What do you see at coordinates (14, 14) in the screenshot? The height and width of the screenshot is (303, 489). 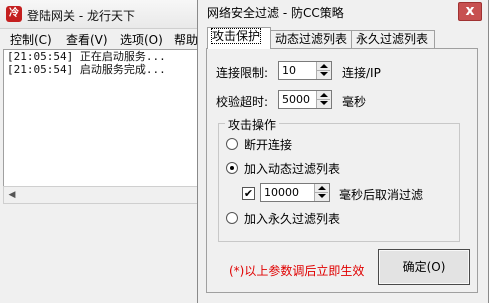 I see `app-icon: 冷` at bounding box center [14, 14].